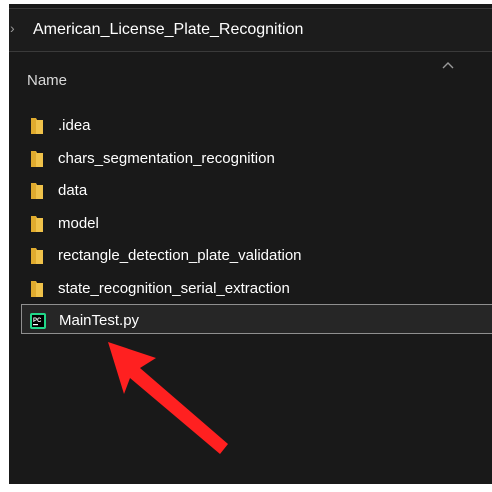 The height and width of the screenshot is (492, 492). I want to click on list-item-rectangle-detection-plate-validation: rectangle_detection_plate_validation, so click(256, 255).